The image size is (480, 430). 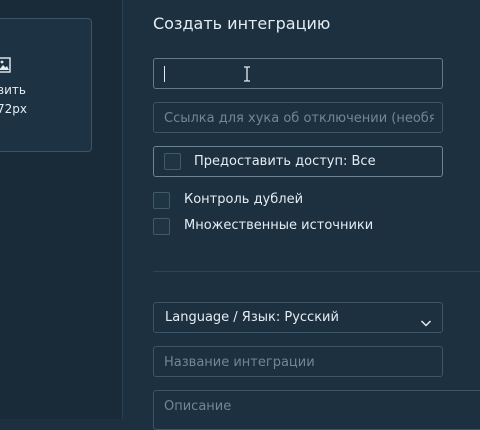 I want to click on grant-access-checkbox, so click(x=172, y=161).